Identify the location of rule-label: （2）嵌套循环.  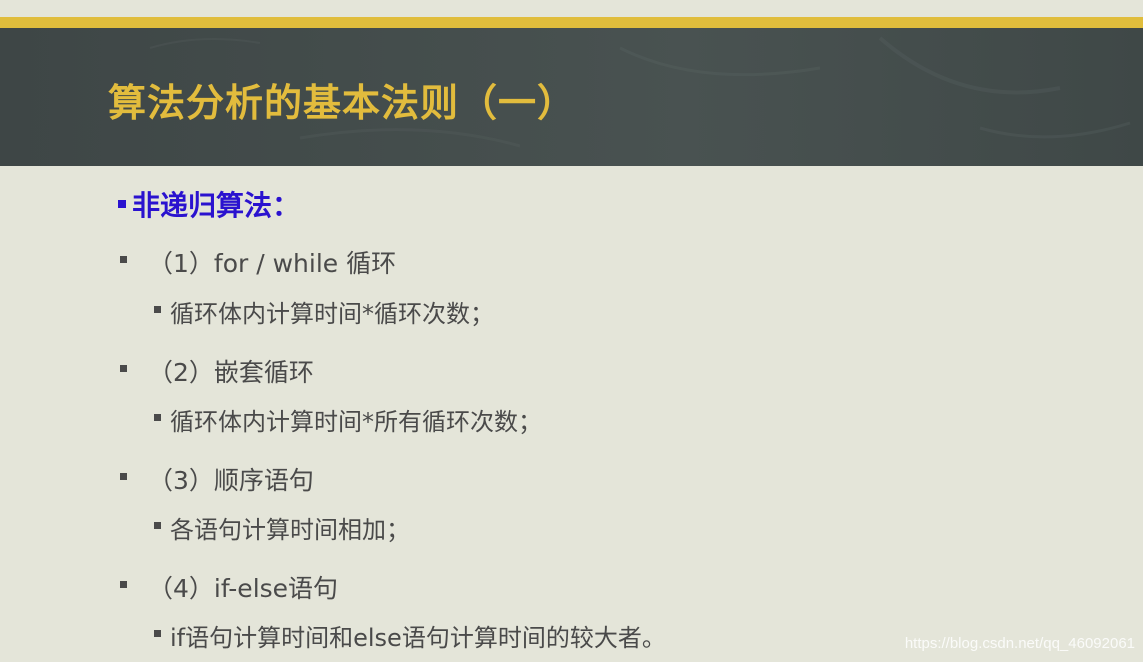
(231, 372).